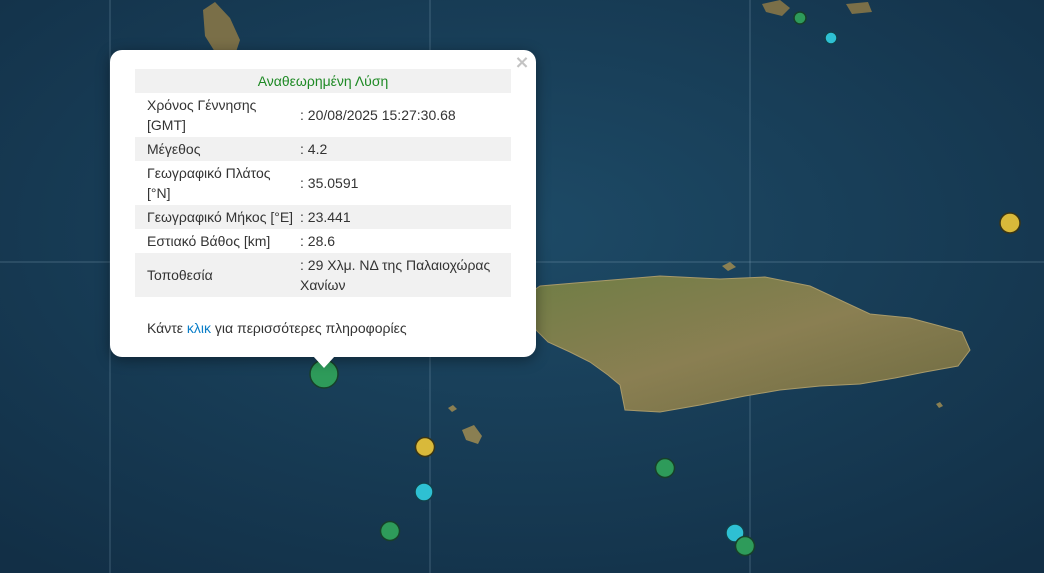 This screenshot has width=1044, height=573. I want to click on row-label: Γεωγραφικό Πλάτος [°N], so click(209, 183).